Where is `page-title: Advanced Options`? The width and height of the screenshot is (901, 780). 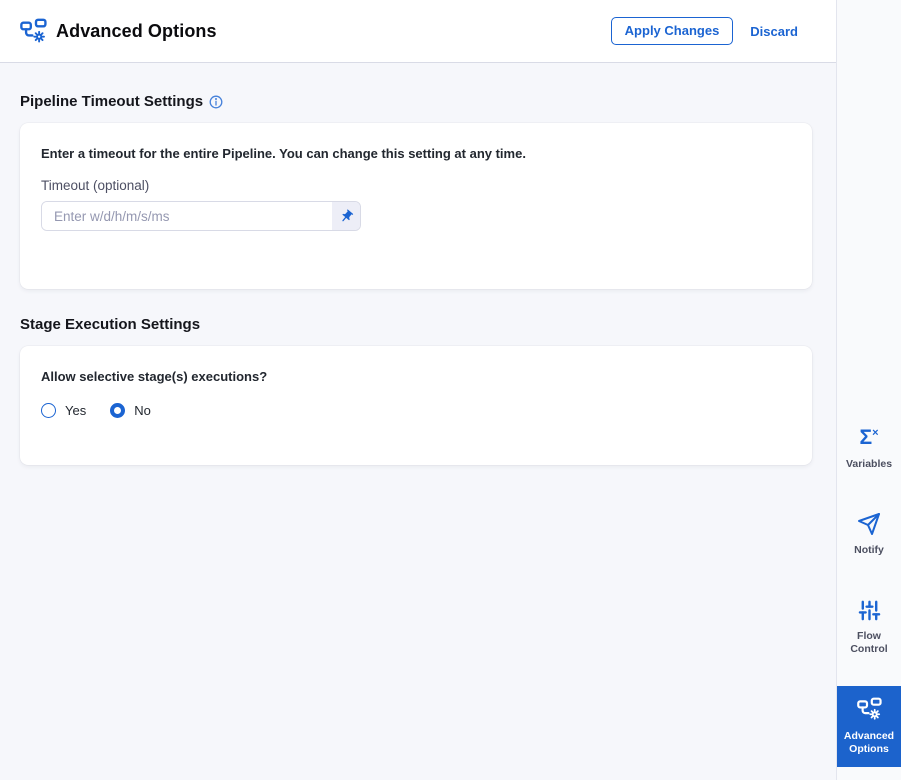 page-title: Advanced Options is located at coordinates (136, 30).